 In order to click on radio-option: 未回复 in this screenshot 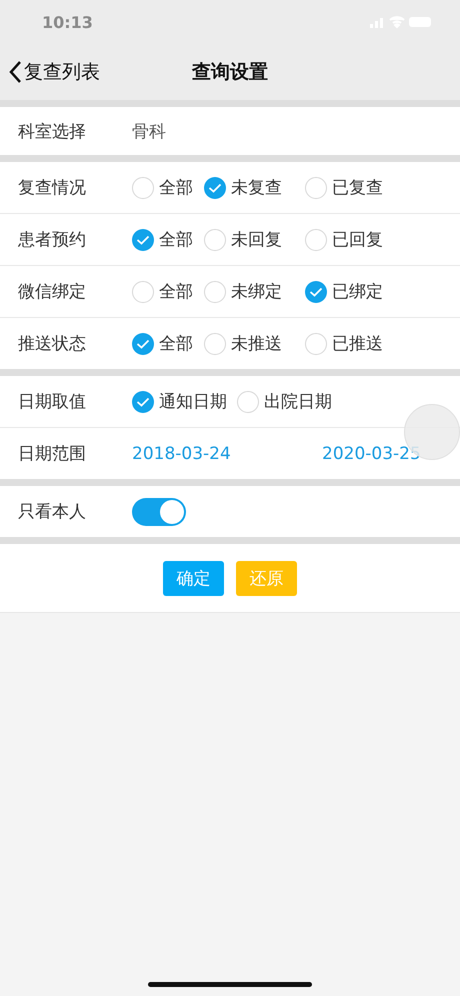, I will do `click(254, 239)`.